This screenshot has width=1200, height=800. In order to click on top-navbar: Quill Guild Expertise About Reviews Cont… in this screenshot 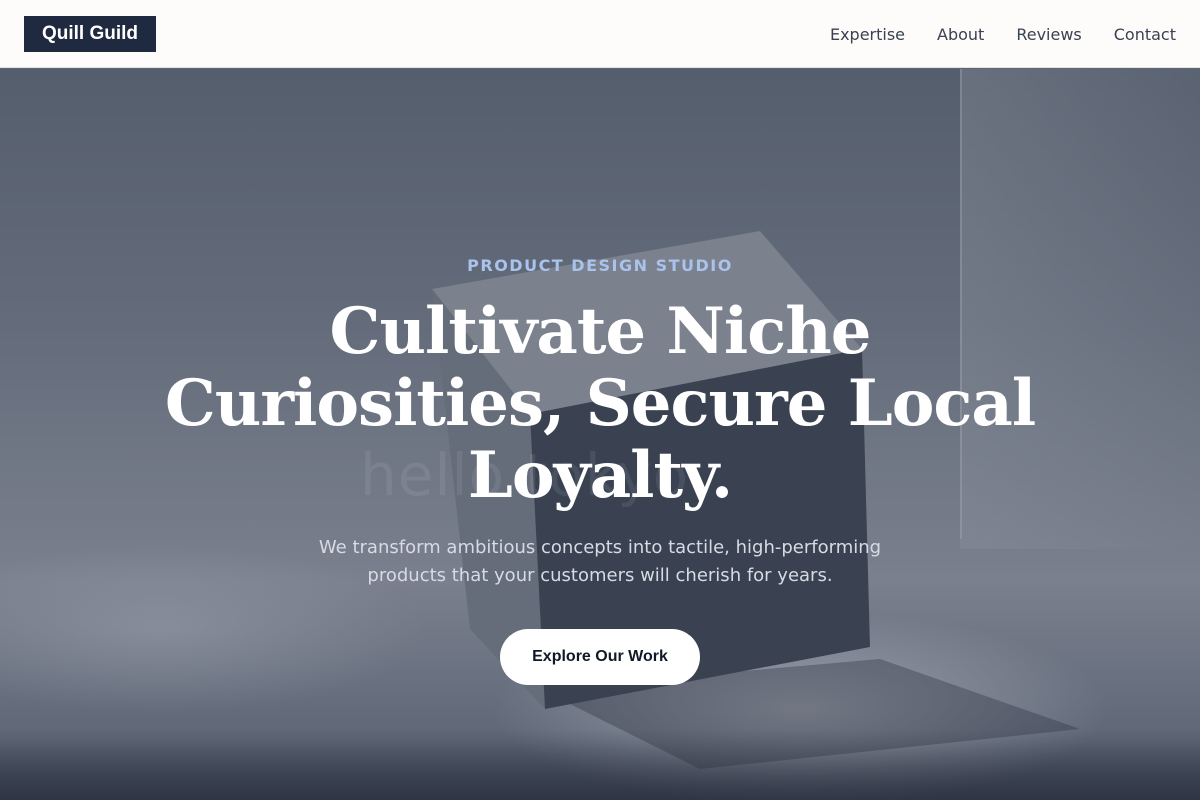, I will do `click(600, 34)`.